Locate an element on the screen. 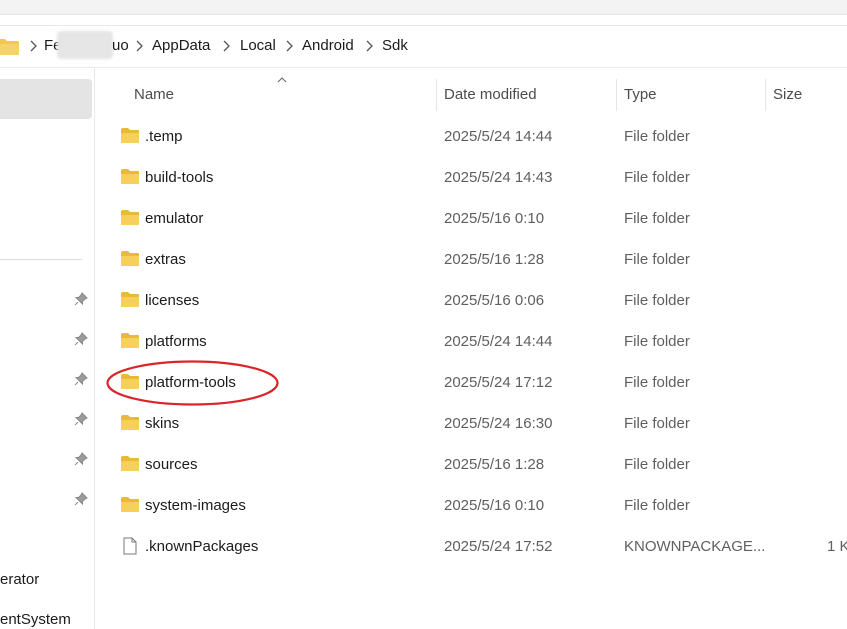 The width and height of the screenshot is (847, 629). file-row: build-tools 2025/5/24 14:43 File folder is located at coordinates (475, 178).